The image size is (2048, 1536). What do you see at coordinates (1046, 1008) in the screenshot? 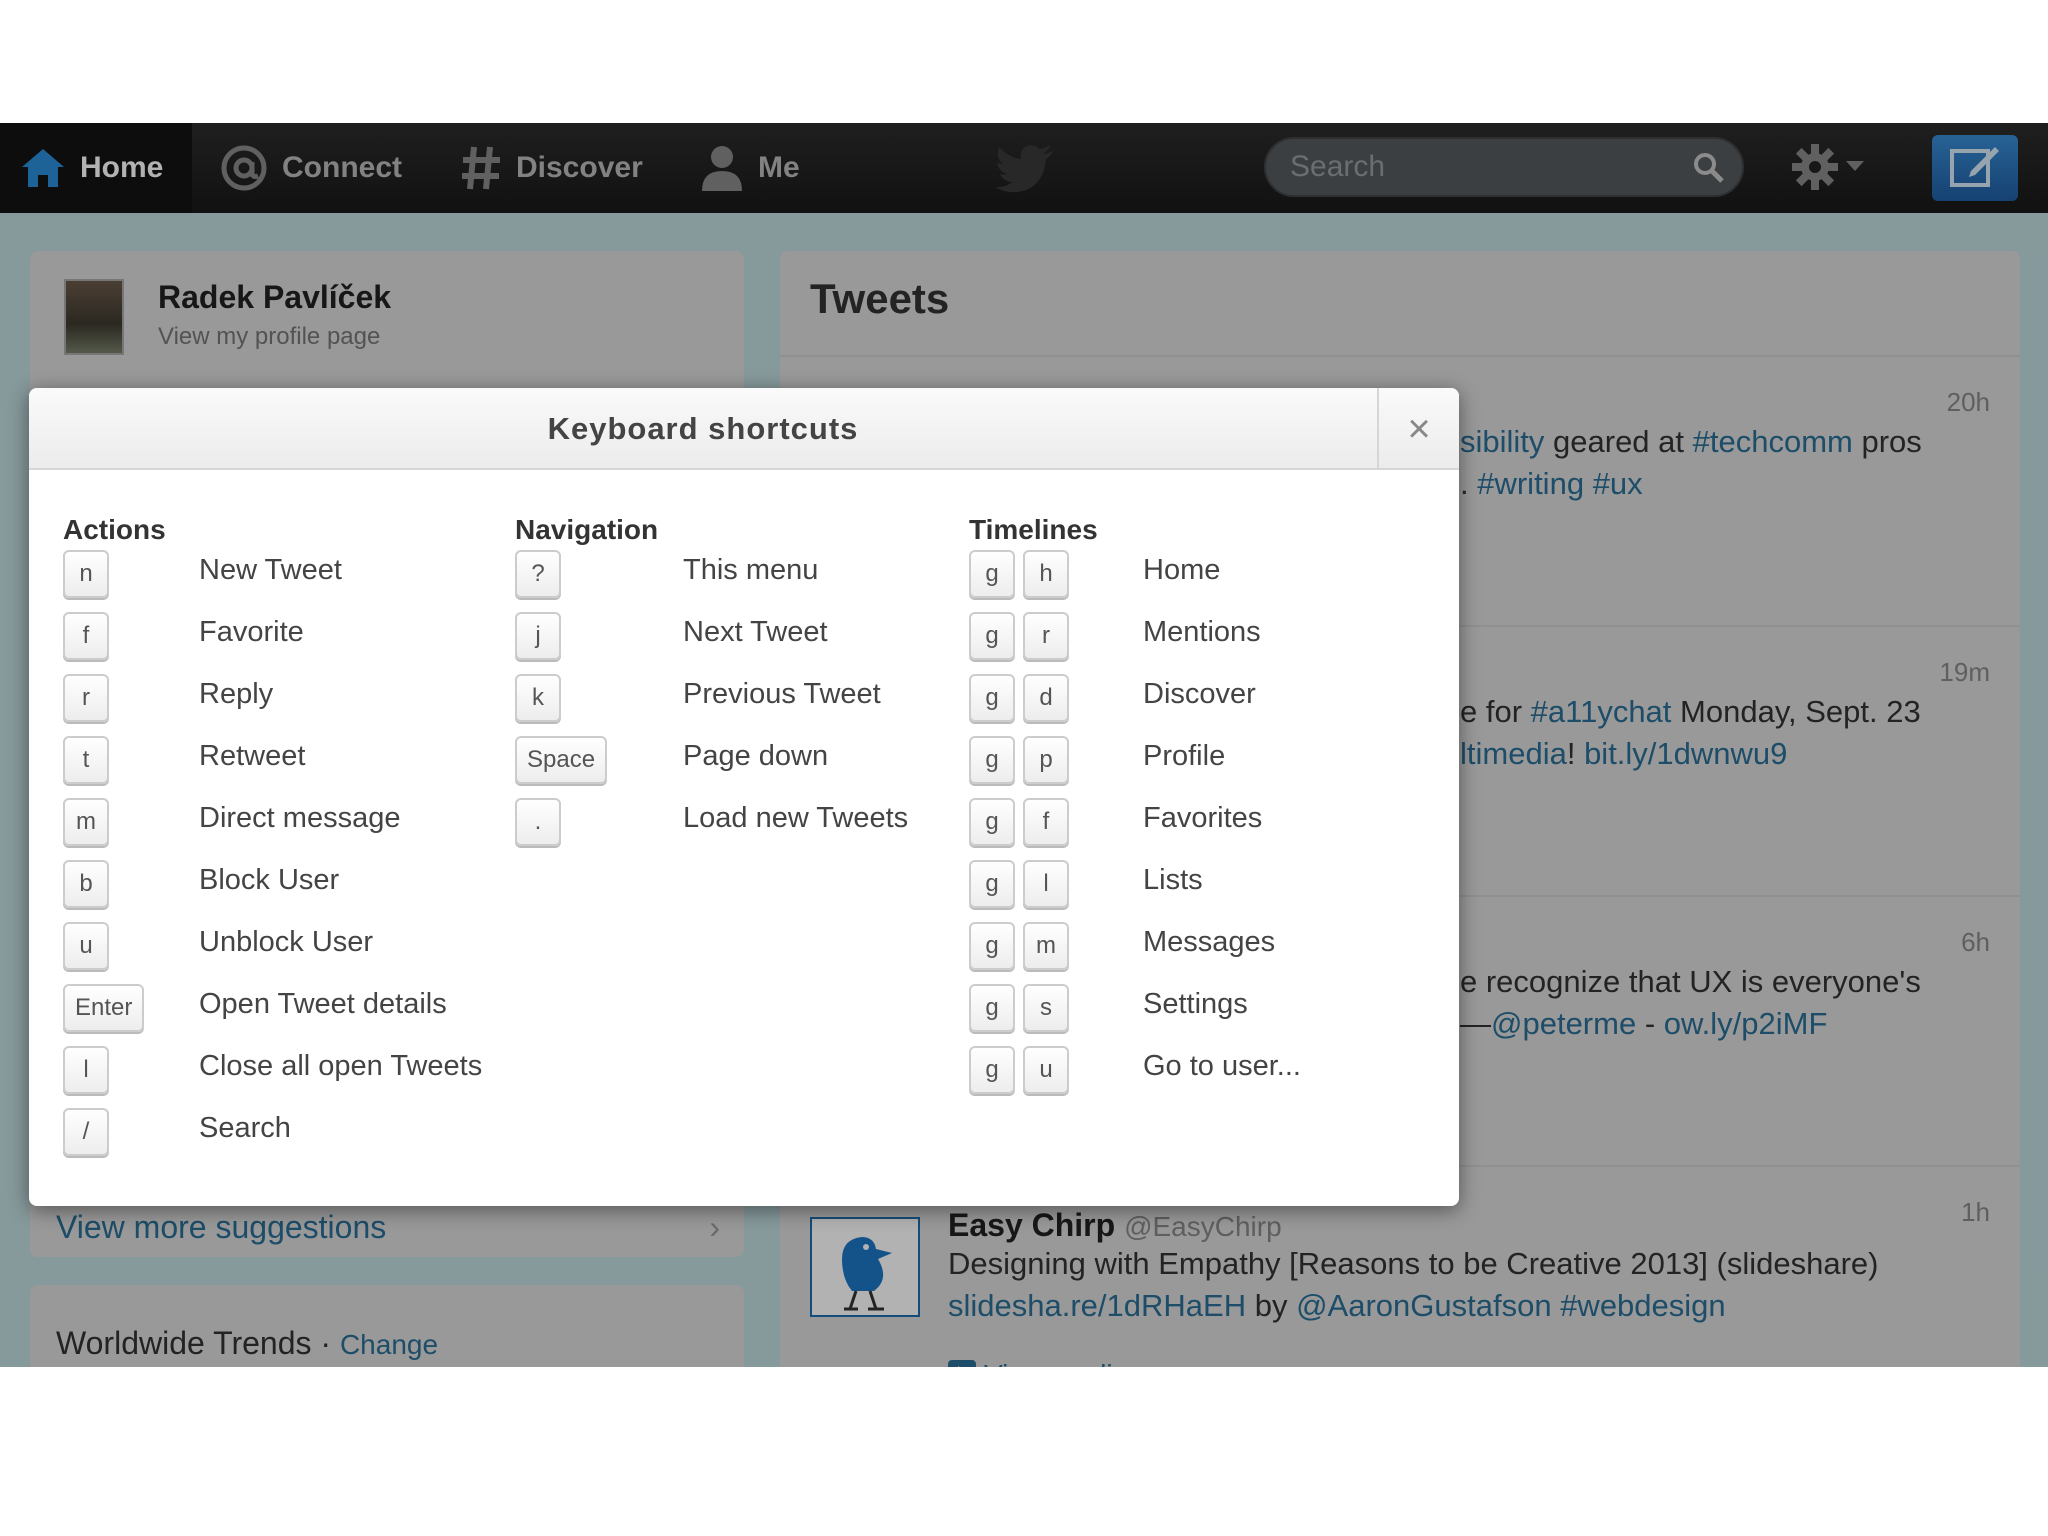
I see `keycap: s` at bounding box center [1046, 1008].